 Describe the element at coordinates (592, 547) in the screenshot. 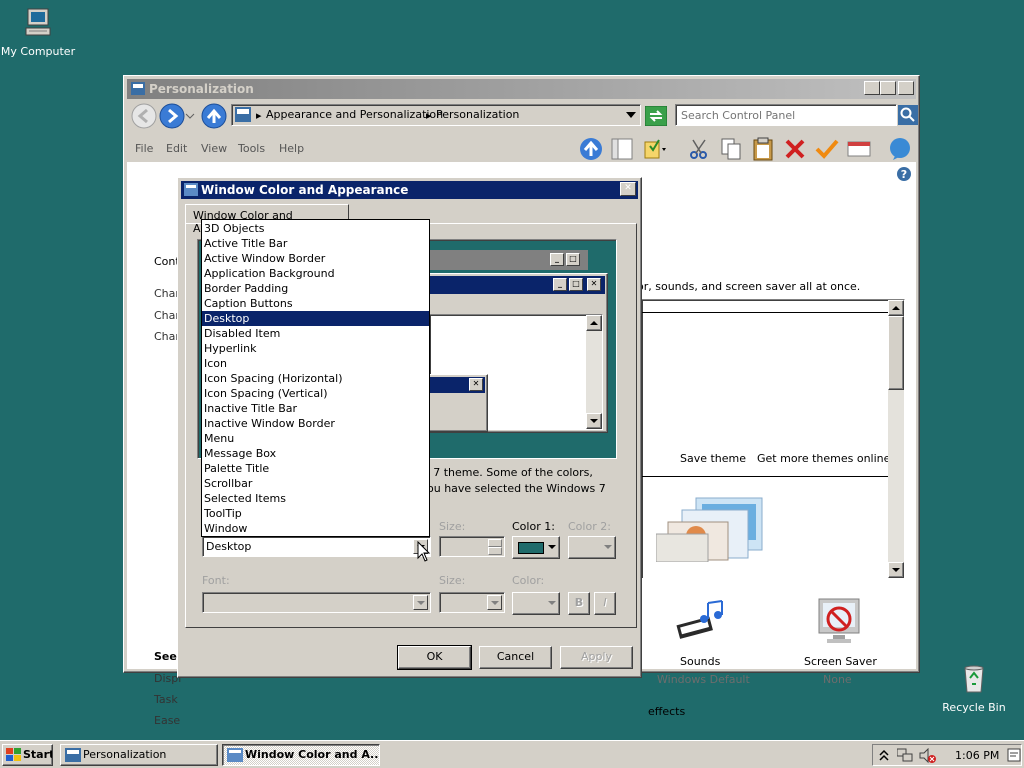

I see `color2-picker` at that location.